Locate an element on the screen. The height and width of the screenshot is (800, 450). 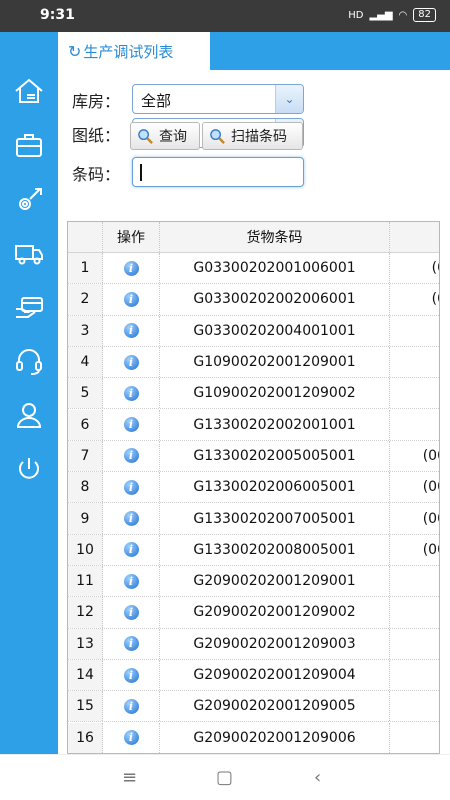
row-number: 4 is located at coordinates (85, 362).